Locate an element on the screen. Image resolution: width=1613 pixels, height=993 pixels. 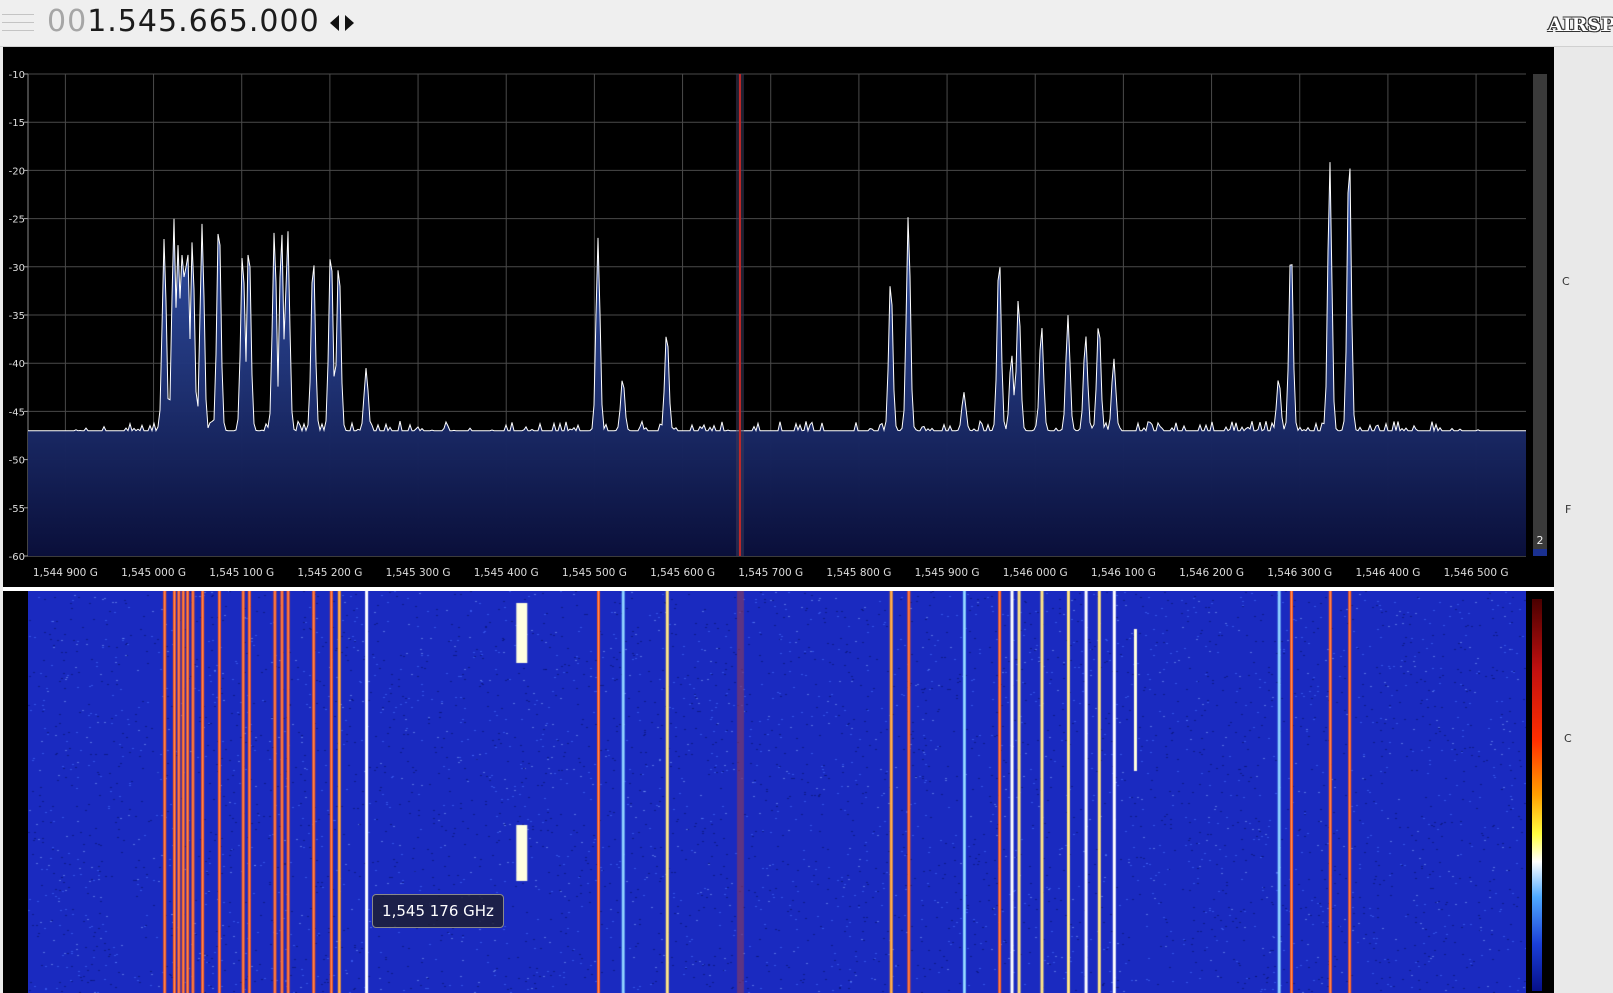
frequency-axis-label: 1,546 200 G is located at coordinates (1211, 573).